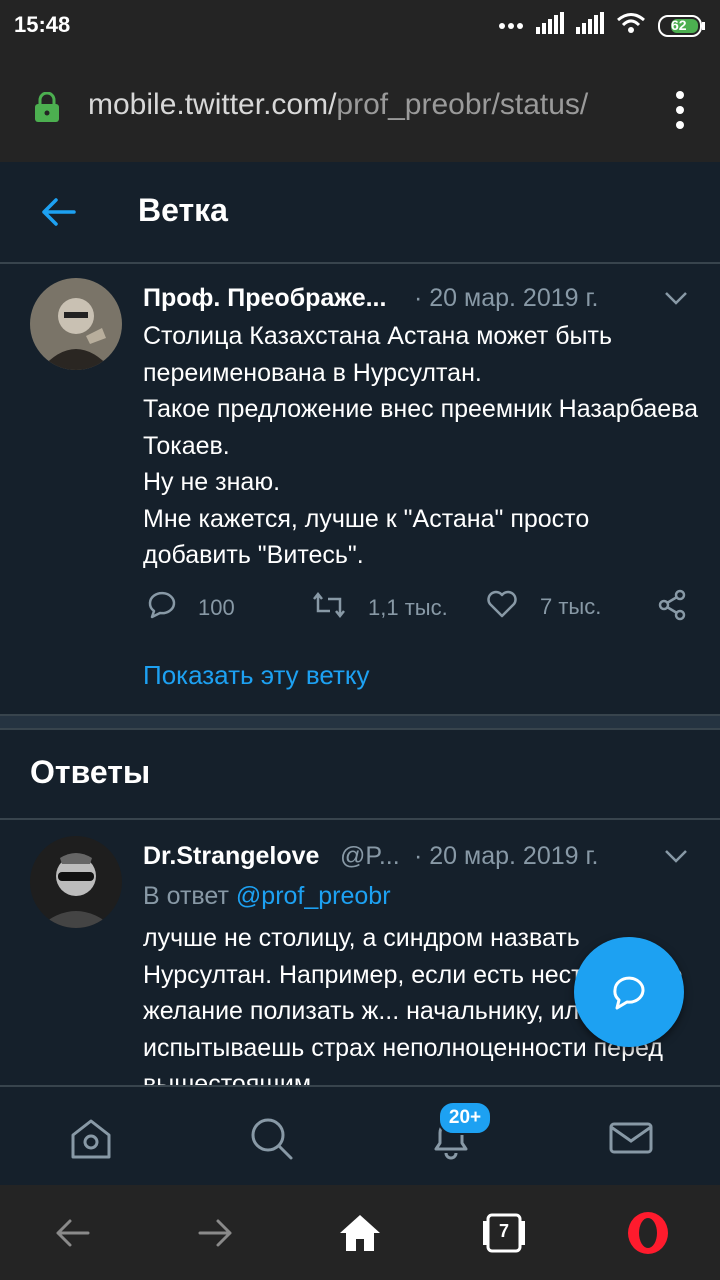 The height and width of the screenshot is (1280, 720). Describe the element at coordinates (216, 1233) in the screenshot. I see `browser-forward-icon` at that location.